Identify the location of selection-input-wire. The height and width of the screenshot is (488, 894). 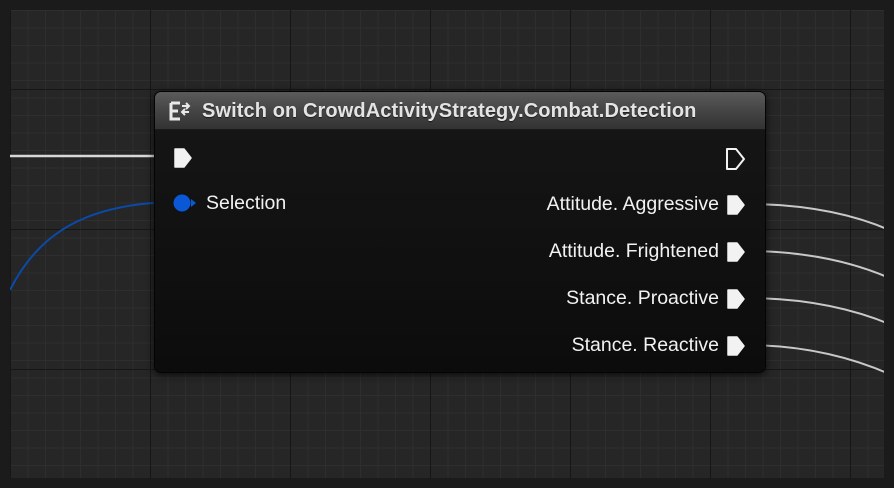
(89, 246).